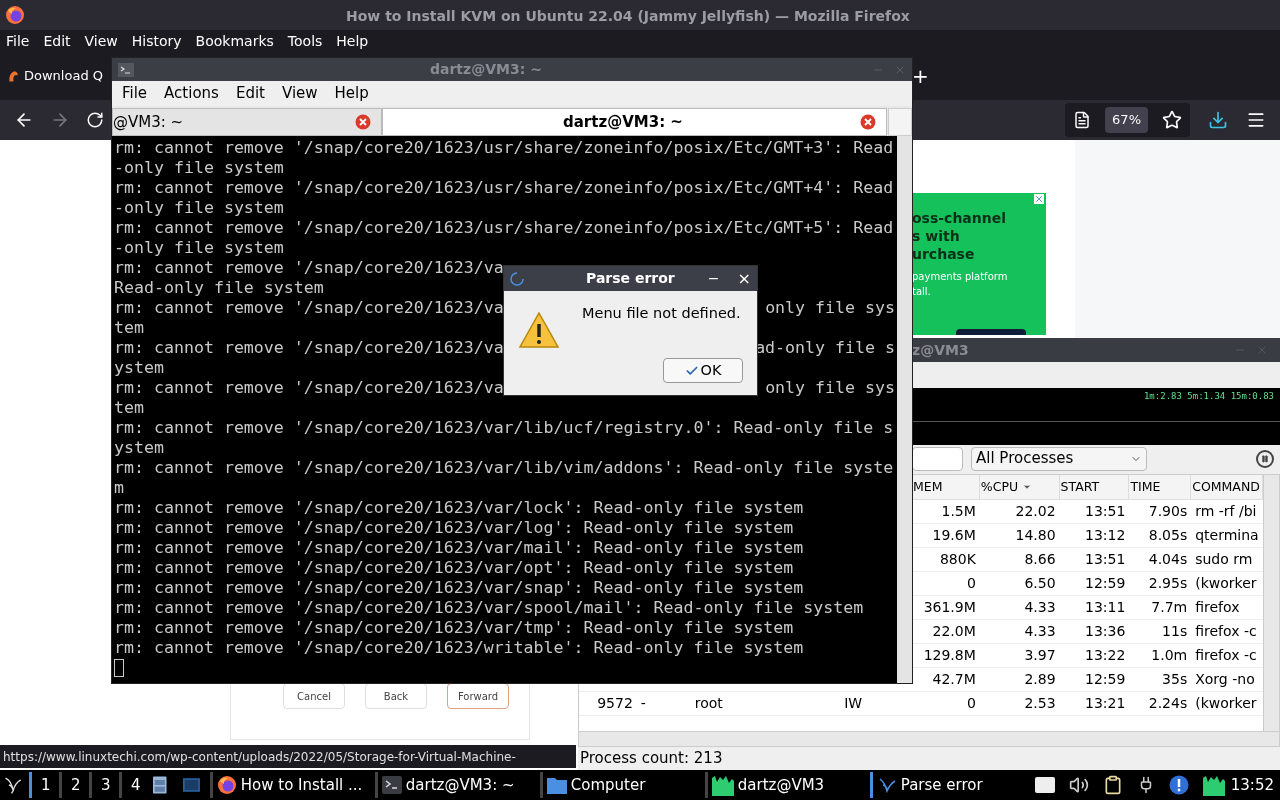 The width and height of the screenshot is (1280, 800). I want to click on clock: 13:52, so click(1252, 785).